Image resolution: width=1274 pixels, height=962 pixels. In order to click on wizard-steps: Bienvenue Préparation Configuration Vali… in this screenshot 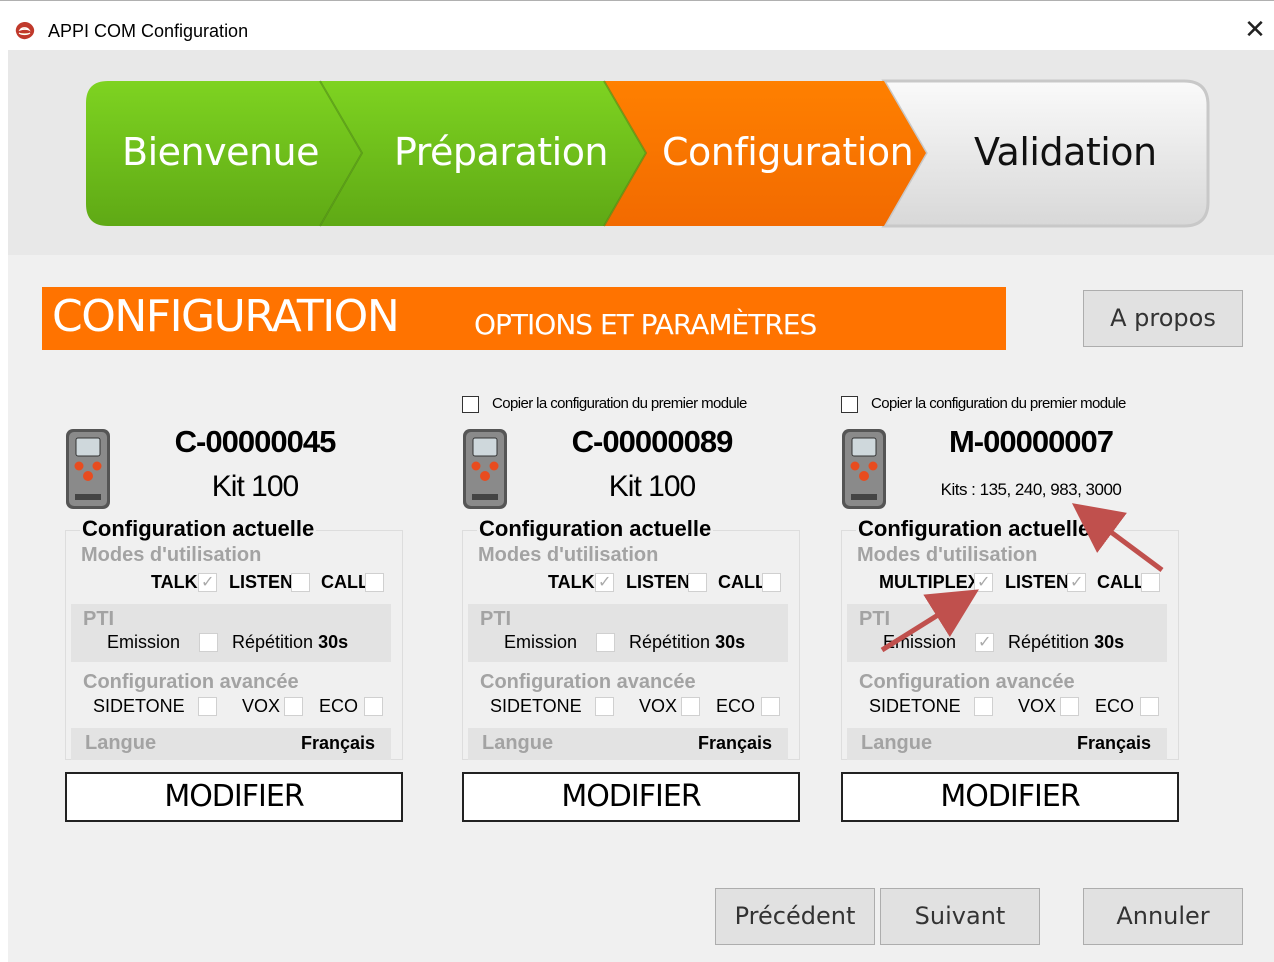, I will do `click(647, 153)`.